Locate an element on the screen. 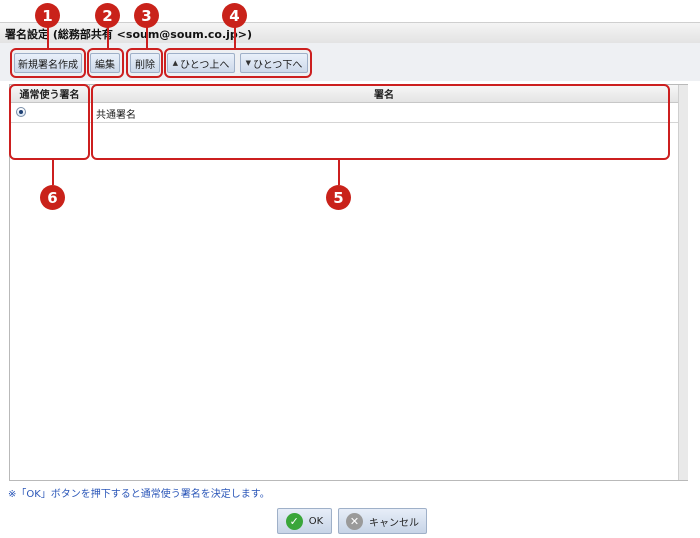 Image resolution: width=700 pixels, height=538 pixels. cancel-label: キャンセル is located at coordinates (394, 523).